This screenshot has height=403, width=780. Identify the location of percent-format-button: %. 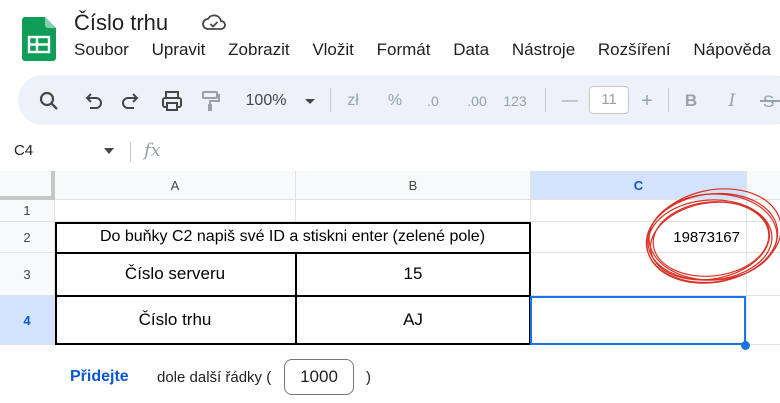
(395, 101).